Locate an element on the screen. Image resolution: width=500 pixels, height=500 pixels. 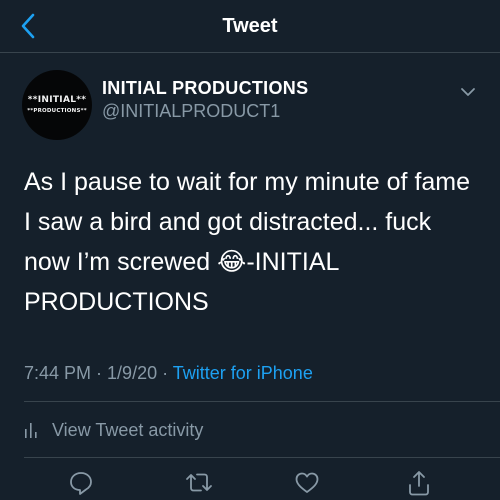
like-button is located at coordinates (307, 483).